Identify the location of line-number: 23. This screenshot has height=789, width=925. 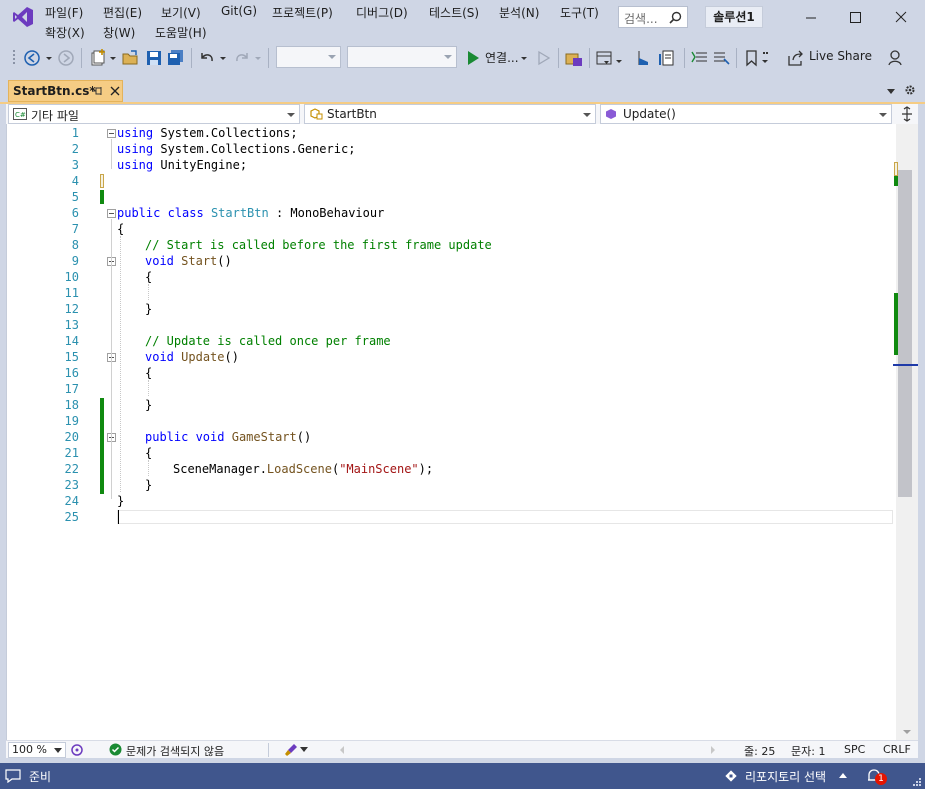
(71, 485).